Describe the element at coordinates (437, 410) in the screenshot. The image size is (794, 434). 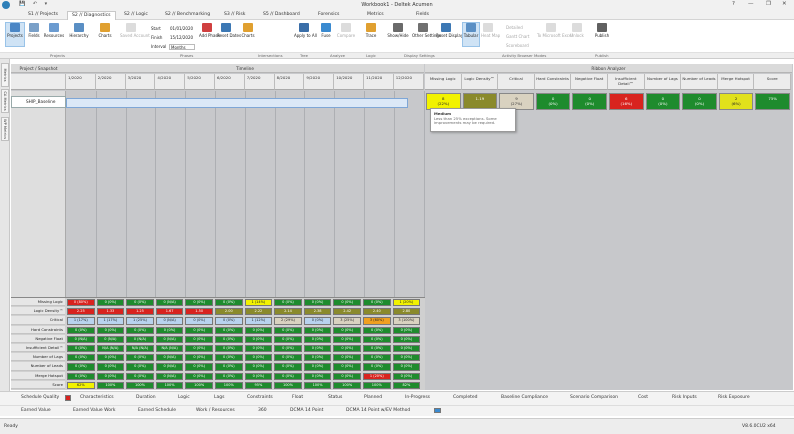
I see `dcma-ev-icon` at that location.